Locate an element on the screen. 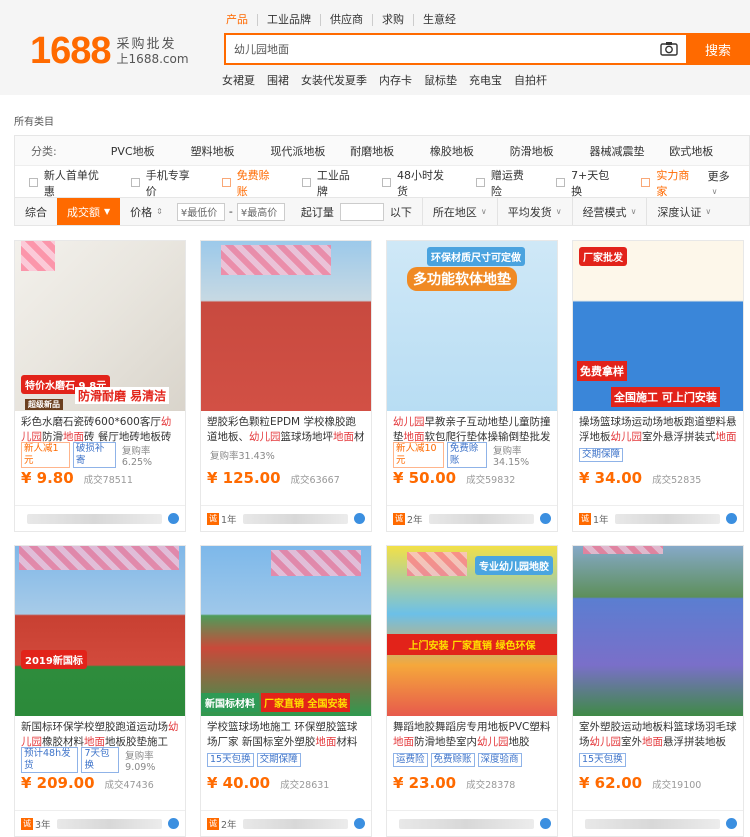 The height and width of the screenshot is (837, 750). tab-business-tips: 生意经 is located at coordinates (439, 20).